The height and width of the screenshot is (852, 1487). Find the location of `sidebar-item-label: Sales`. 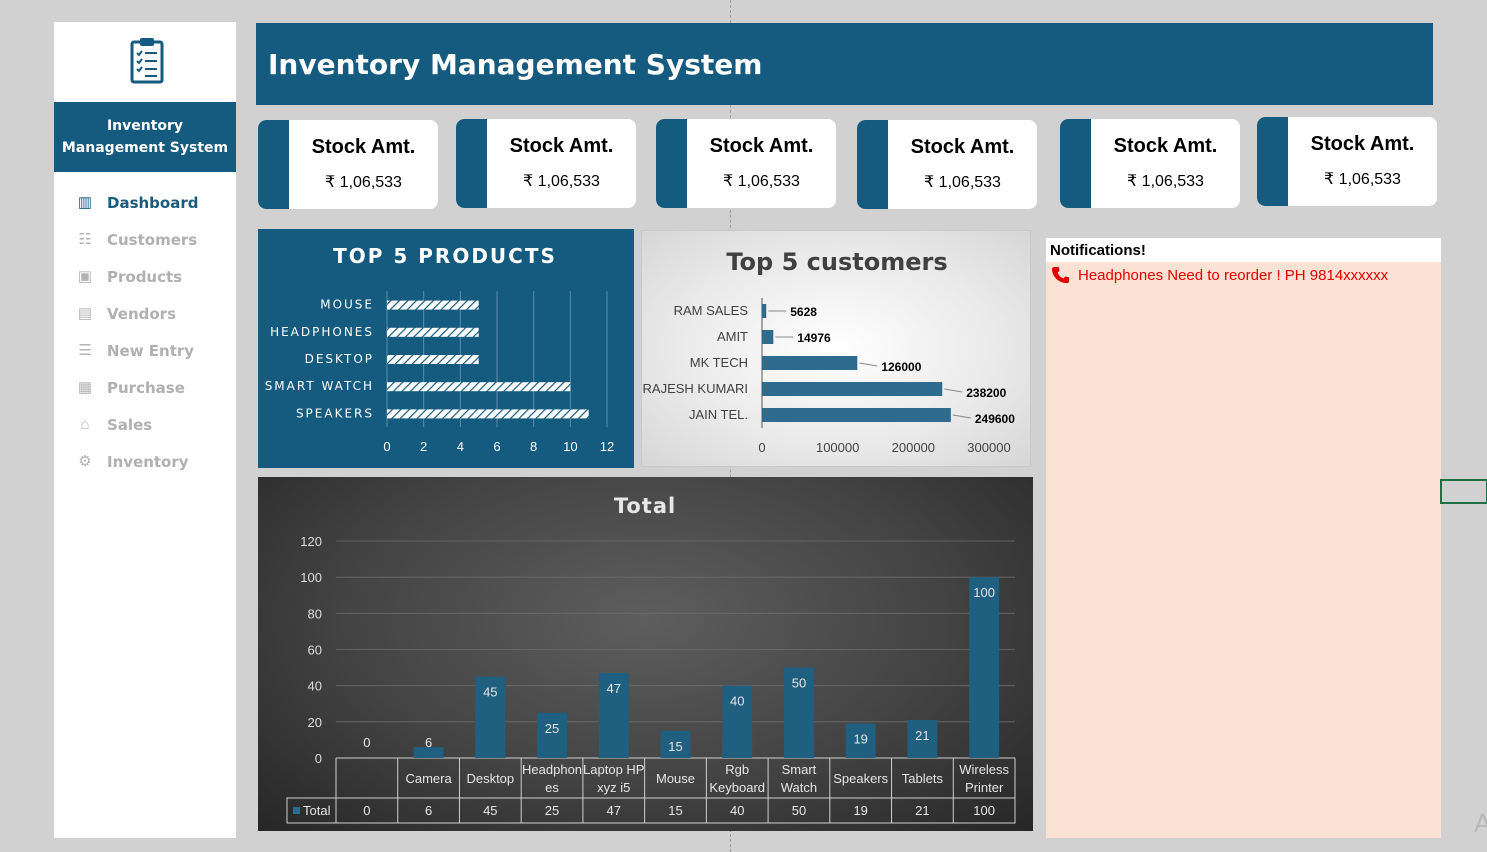

sidebar-item-label: Sales is located at coordinates (130, 424).